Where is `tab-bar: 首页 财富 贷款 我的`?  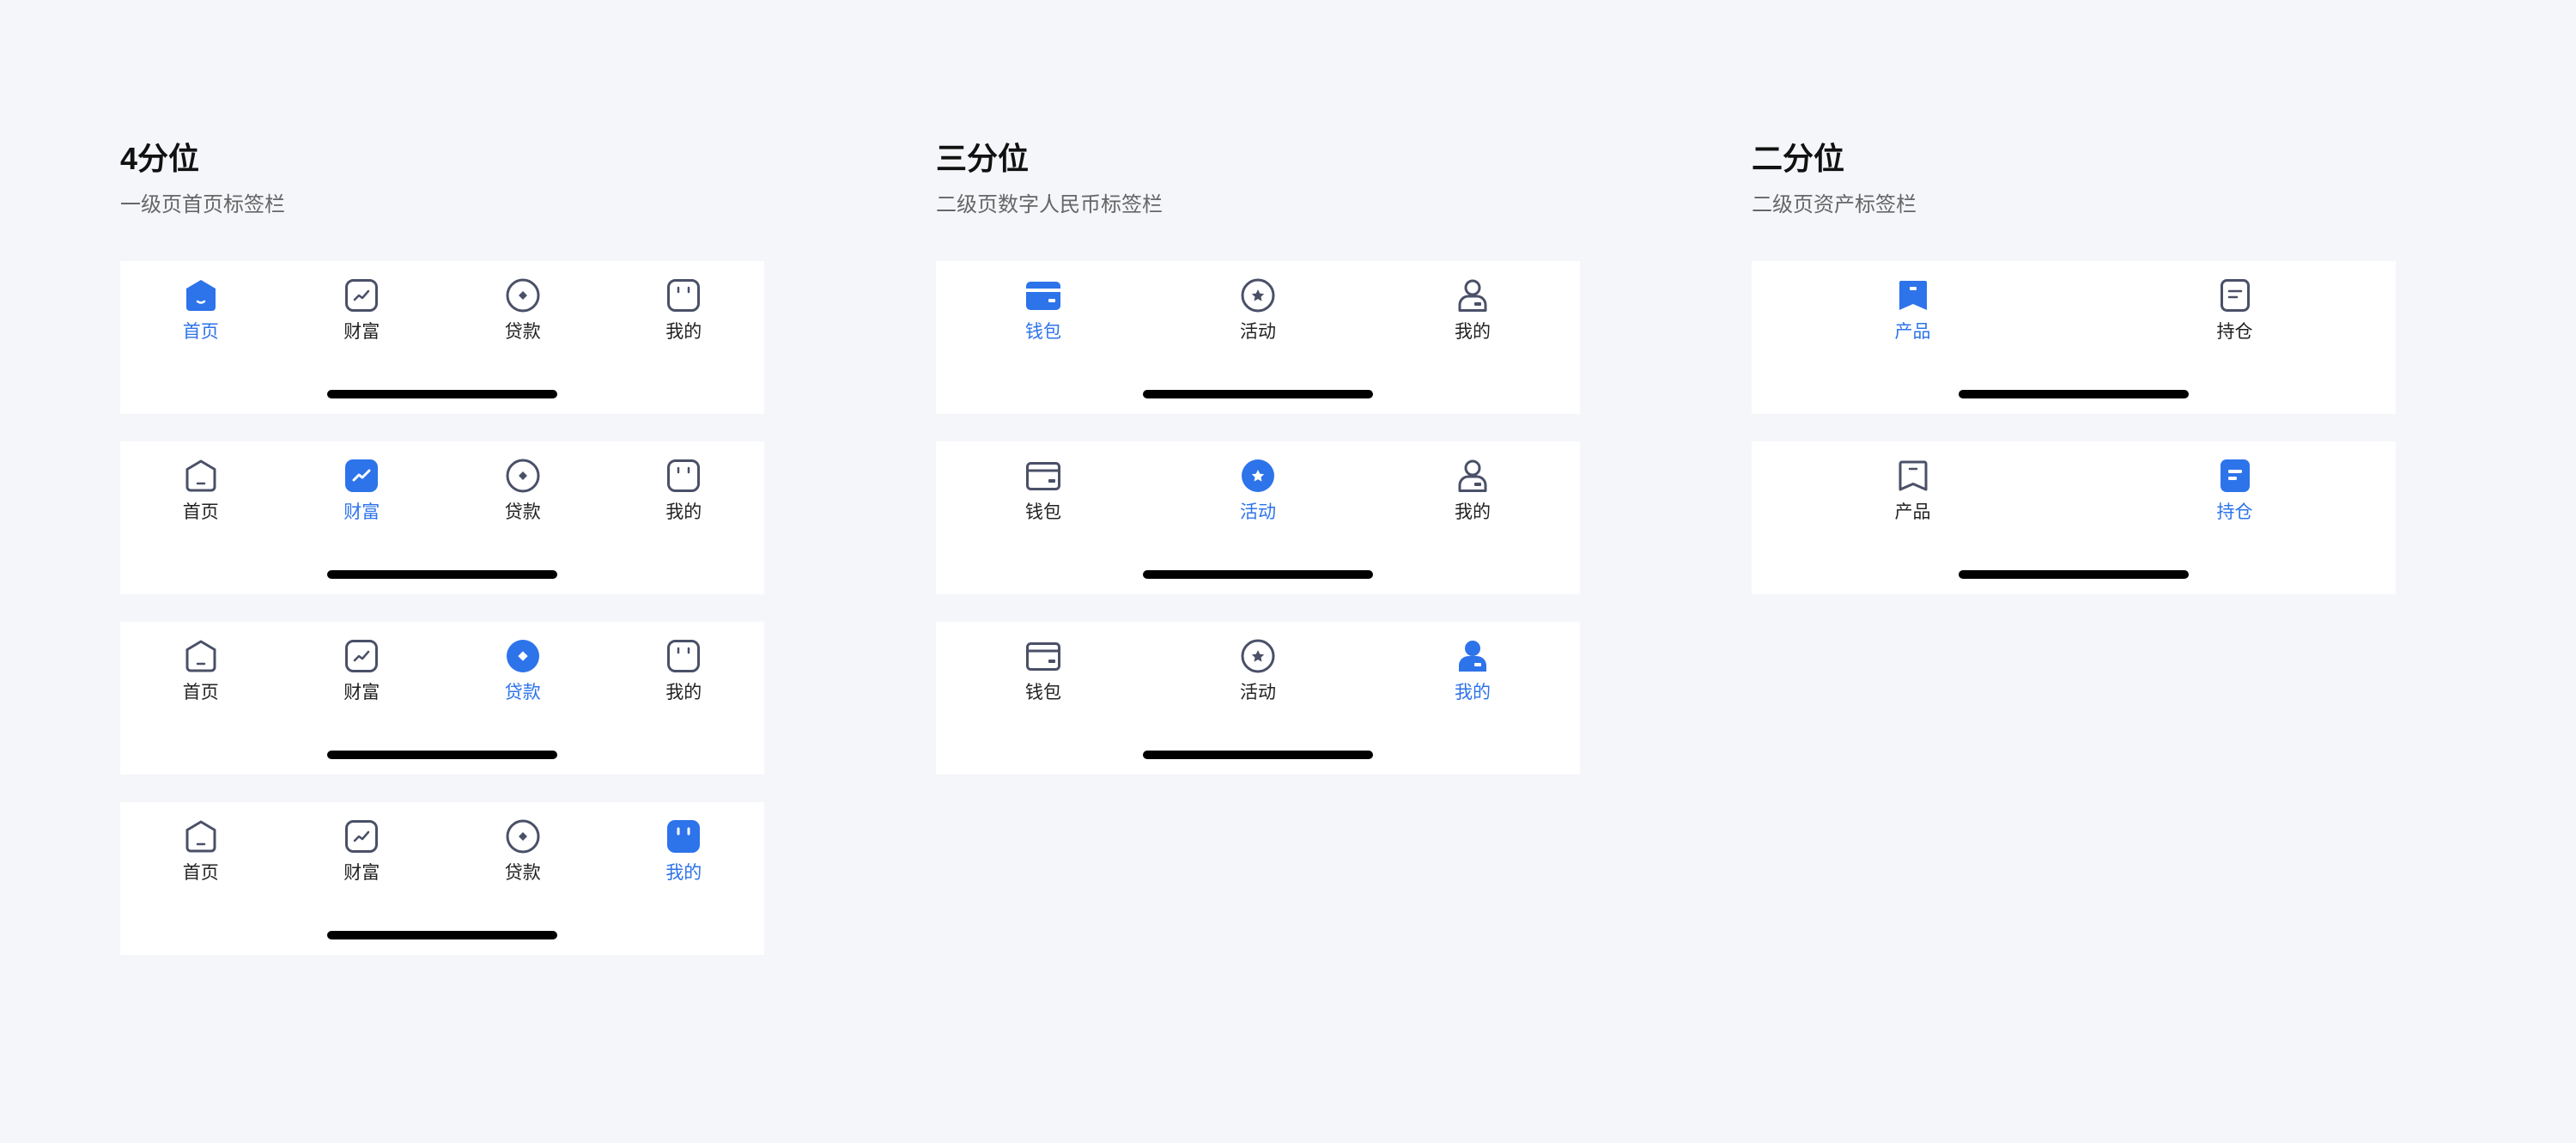 tab-bar: 首页 财富 贷款 我的 is located at coordinates (442, 517).